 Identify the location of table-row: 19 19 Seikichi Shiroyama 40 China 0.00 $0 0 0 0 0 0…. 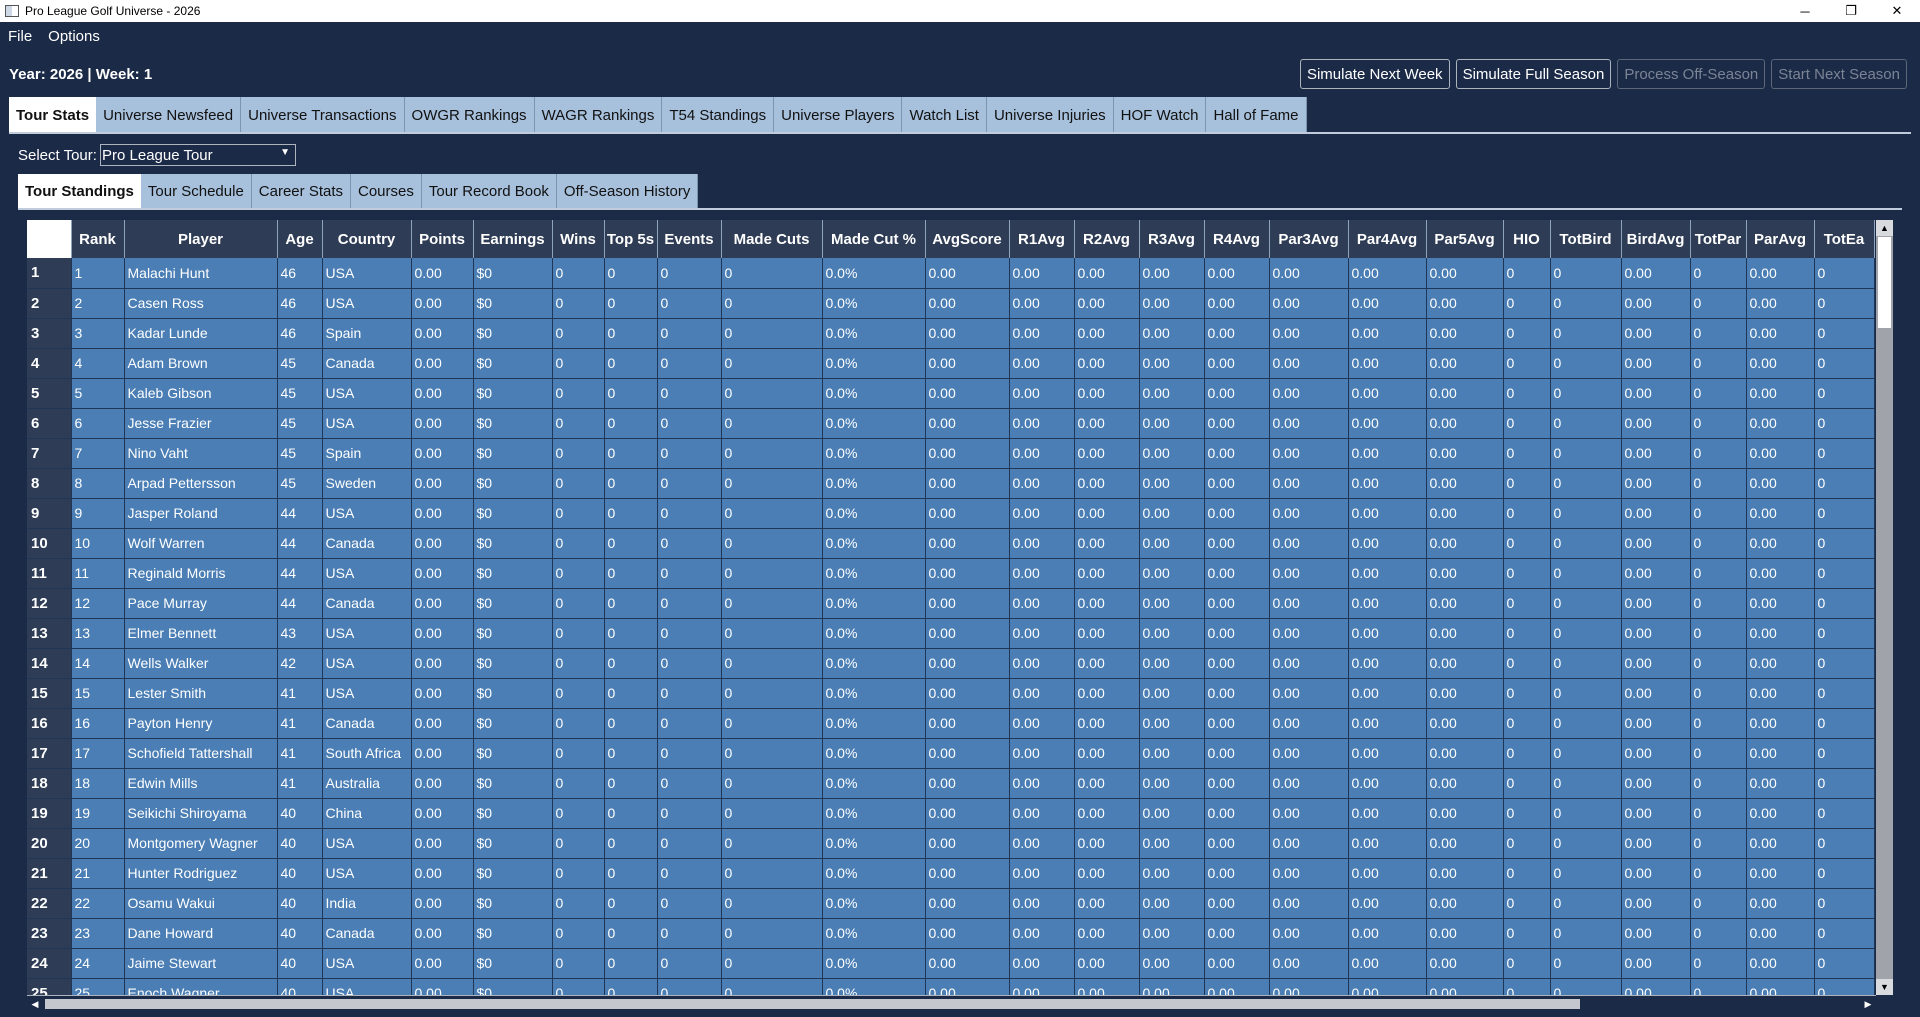
(951, 813).